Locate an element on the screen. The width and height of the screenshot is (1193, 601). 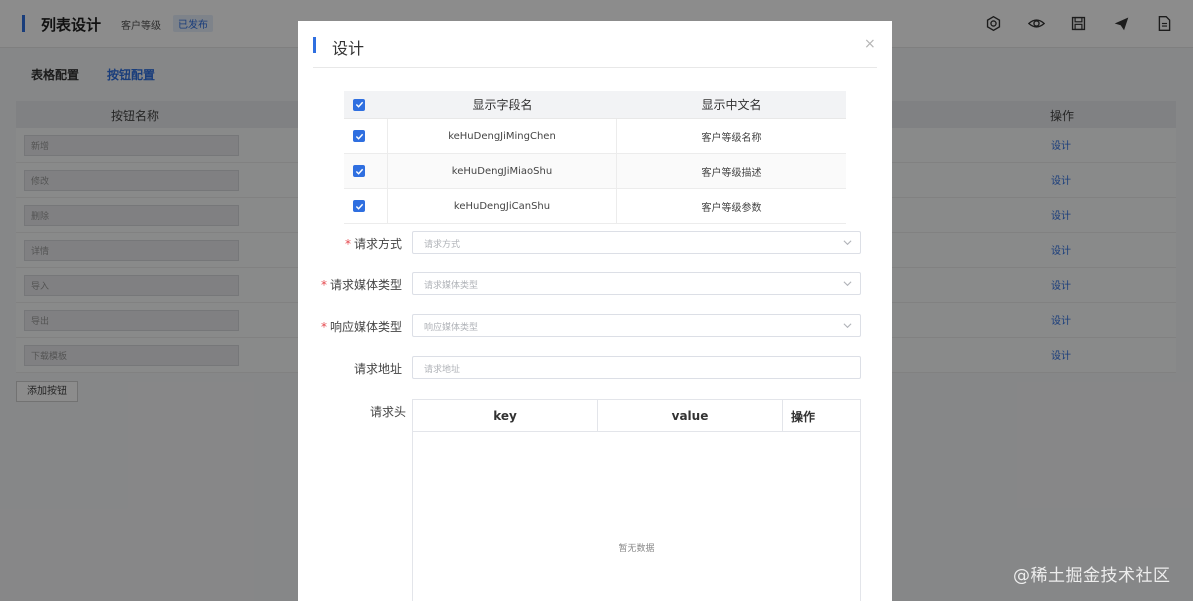
url-placeholder: 请求地址 is located at coordinates (442, 370).